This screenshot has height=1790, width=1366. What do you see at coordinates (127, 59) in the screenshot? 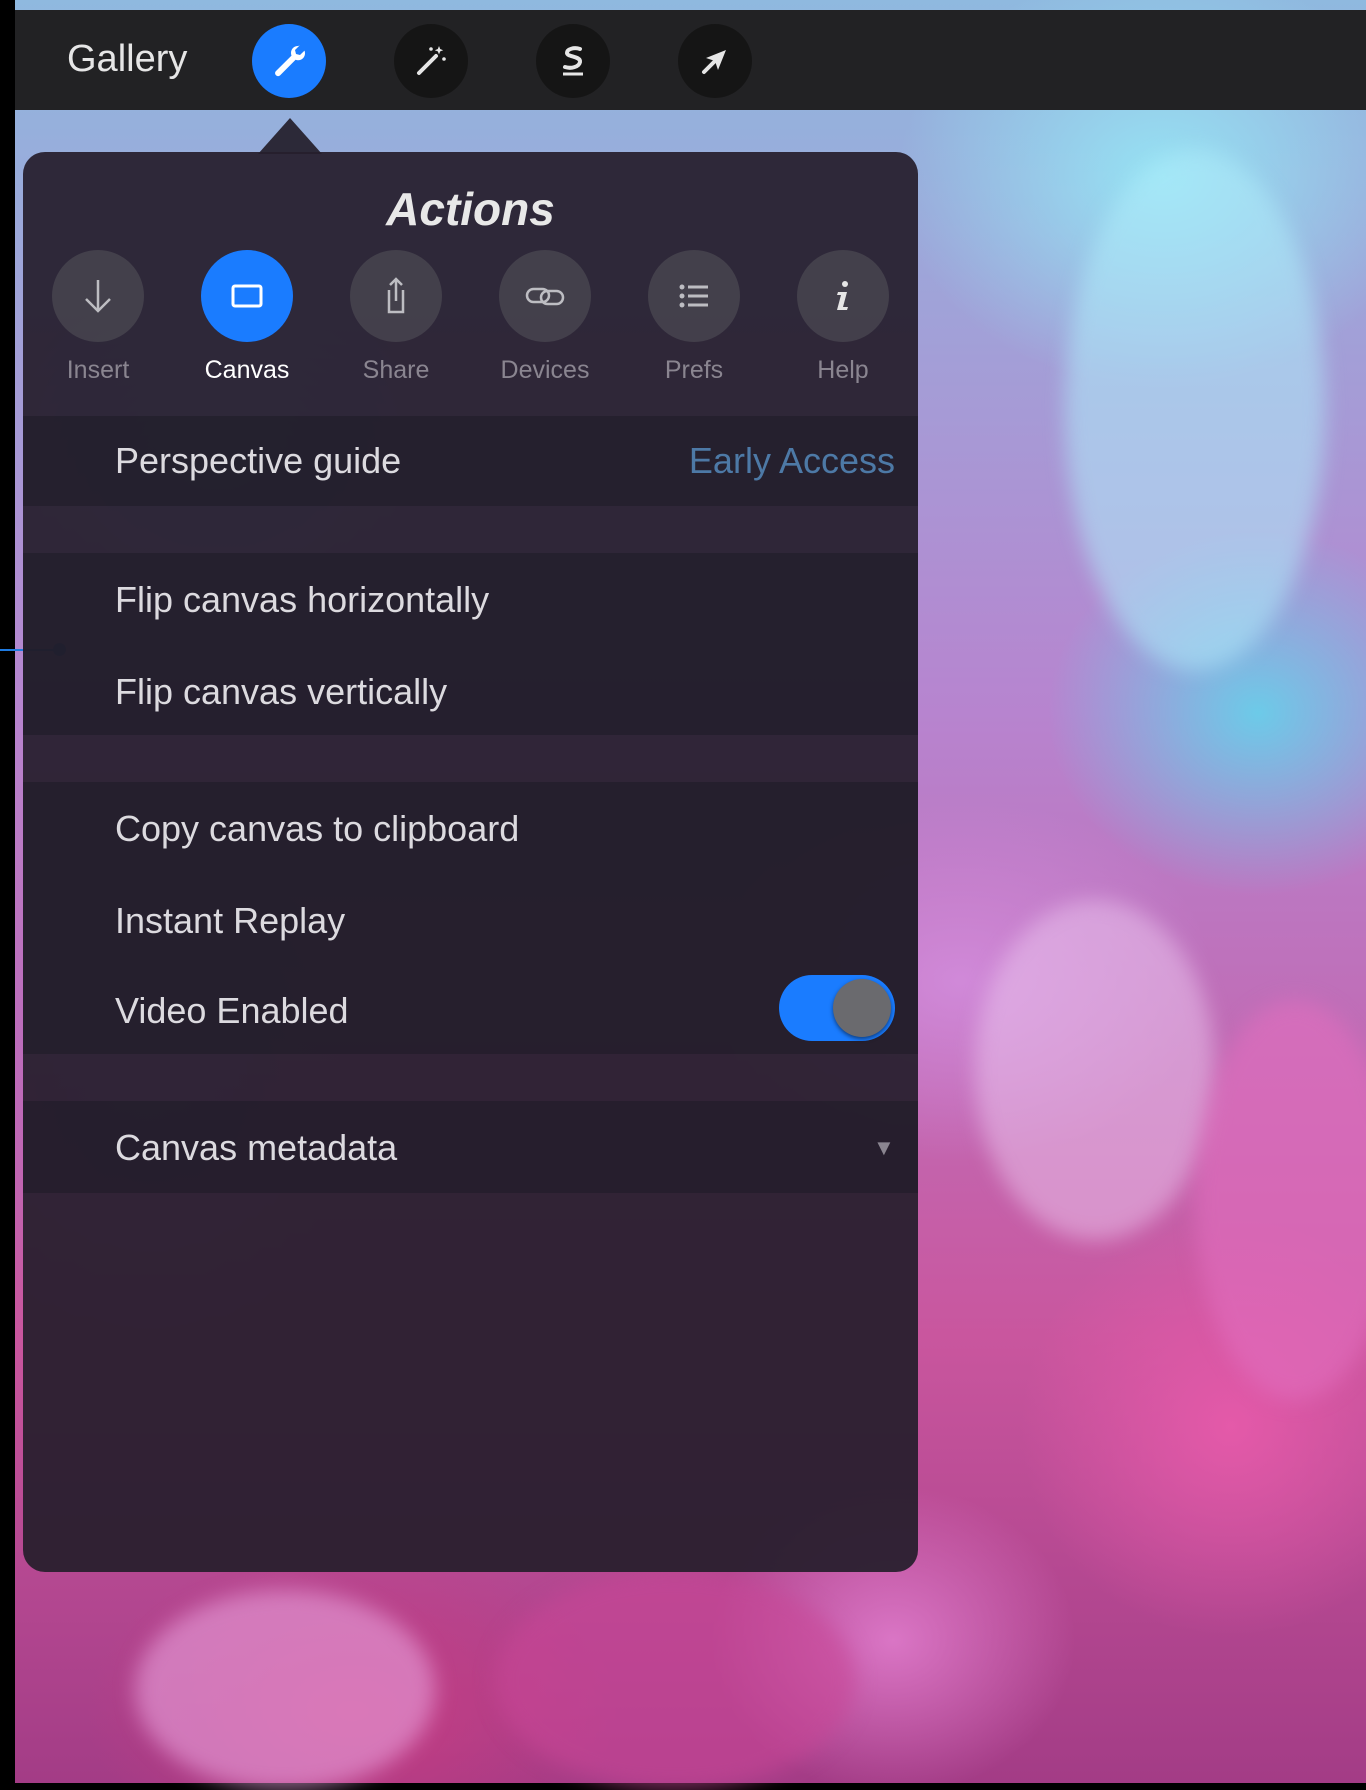
I see `gallery-button: Gallery` at bounding box center [127, 59].